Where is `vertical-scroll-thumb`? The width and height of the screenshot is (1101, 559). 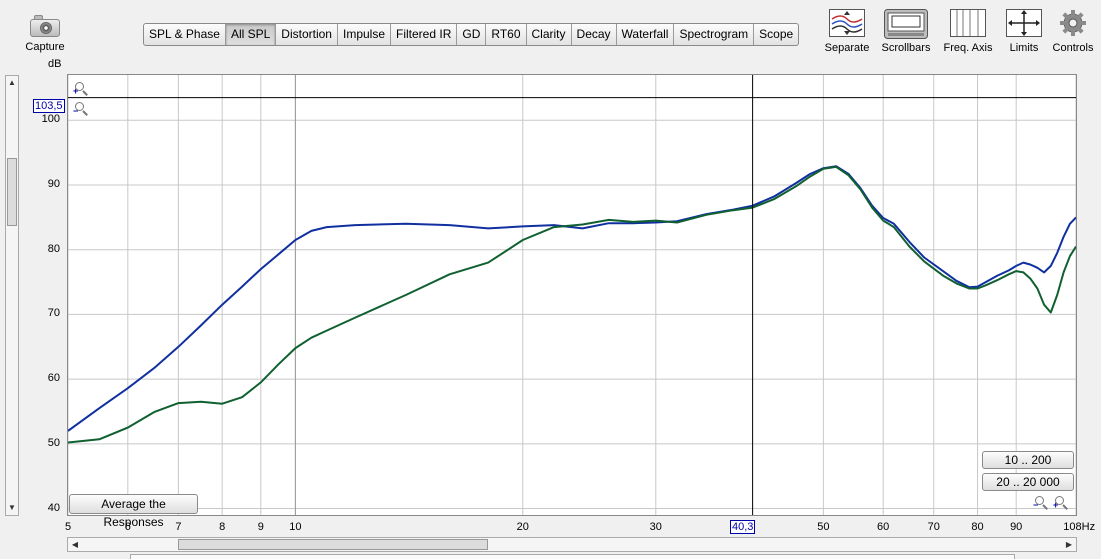
vertical-scroll-thumb is located at coordinates (12, 192).